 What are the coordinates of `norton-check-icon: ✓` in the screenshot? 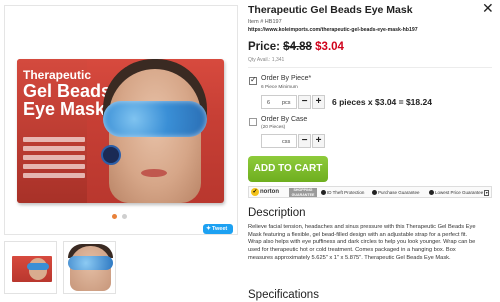 It's located at (255, 192).